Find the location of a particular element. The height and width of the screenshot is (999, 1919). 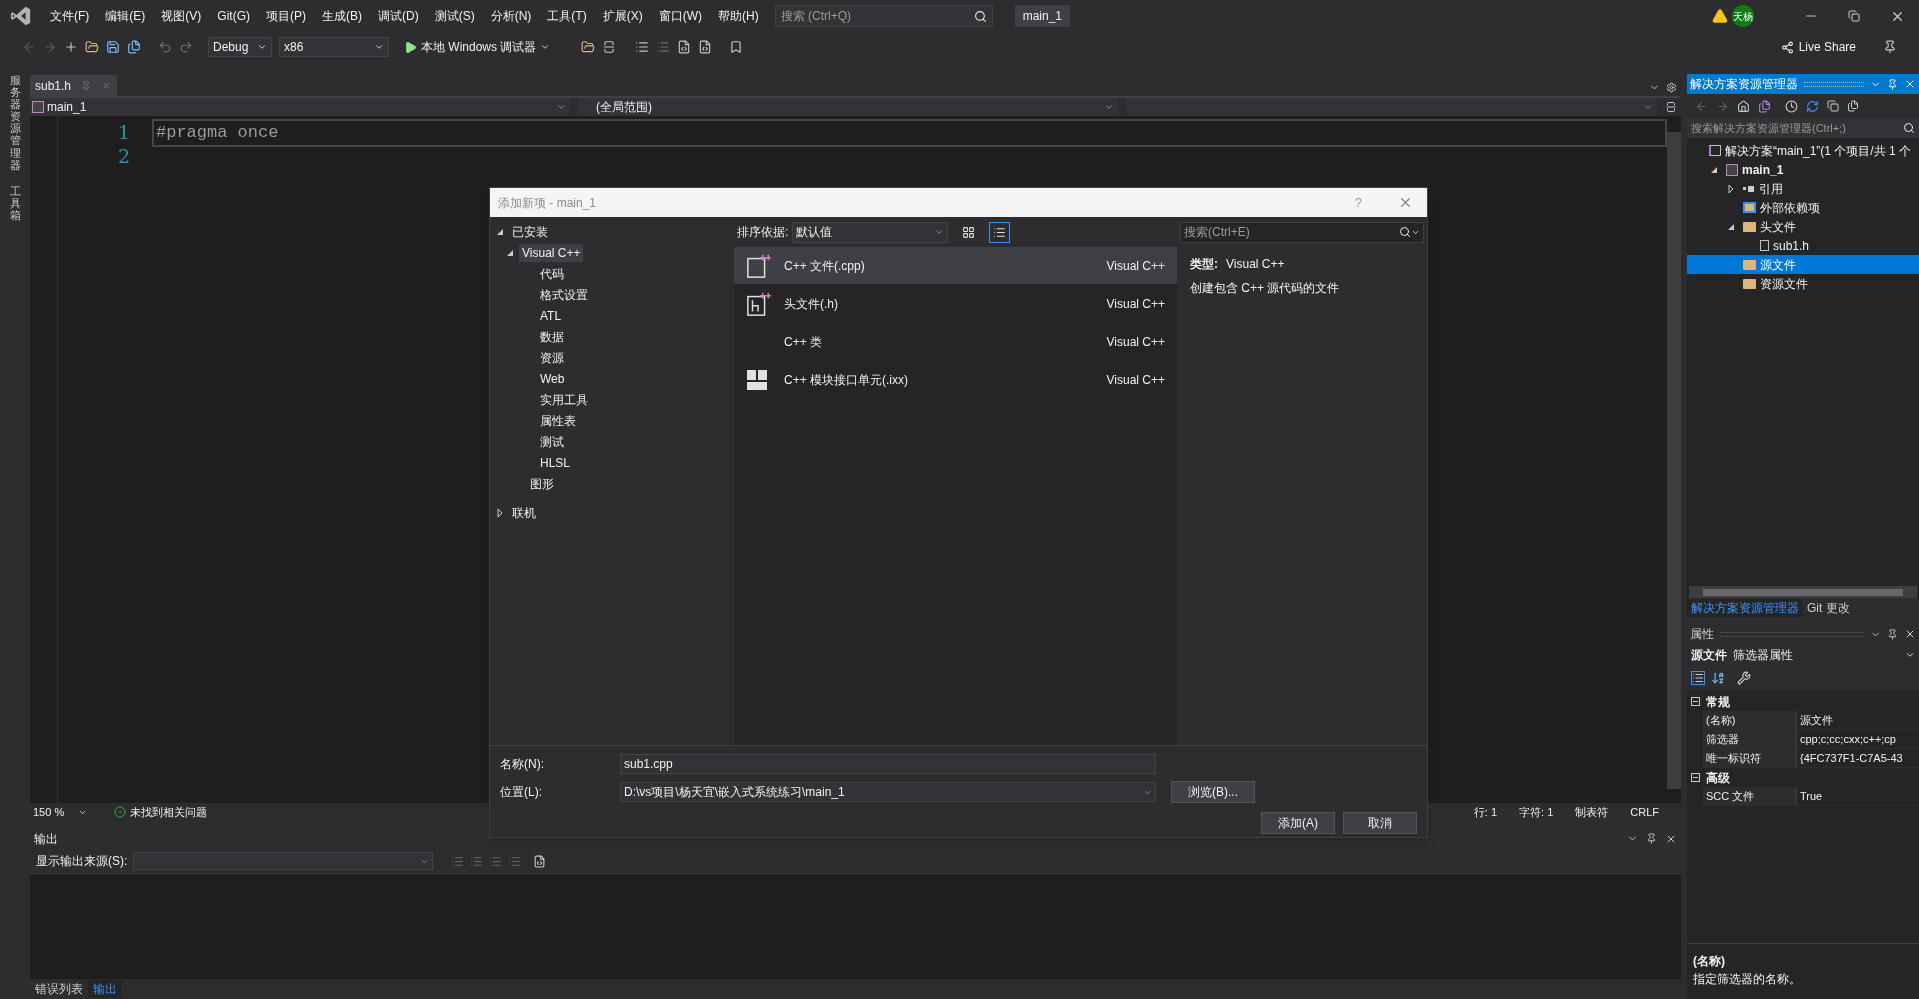

horizontal-scrollbar is located at coordinates (1803, 592).